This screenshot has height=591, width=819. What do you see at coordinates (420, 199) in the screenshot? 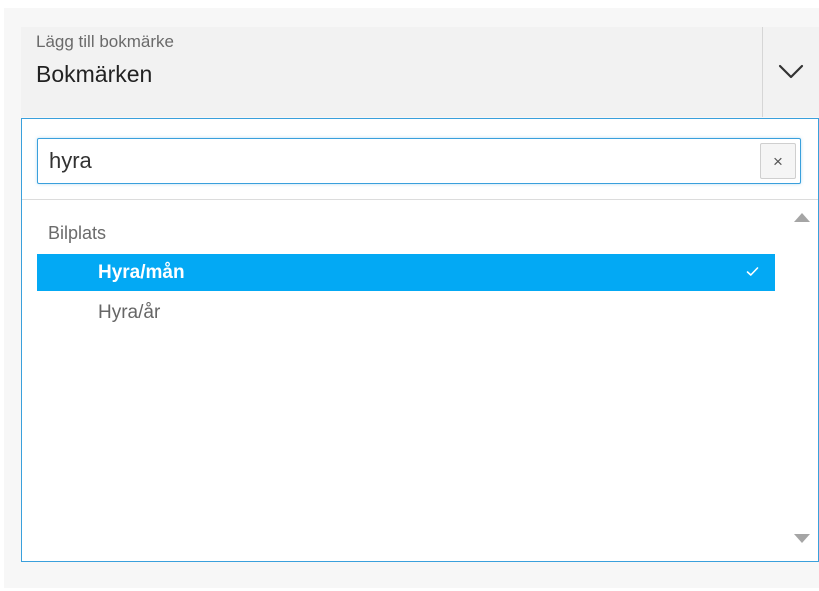
I see `divider` at bounding box center [420, 199].